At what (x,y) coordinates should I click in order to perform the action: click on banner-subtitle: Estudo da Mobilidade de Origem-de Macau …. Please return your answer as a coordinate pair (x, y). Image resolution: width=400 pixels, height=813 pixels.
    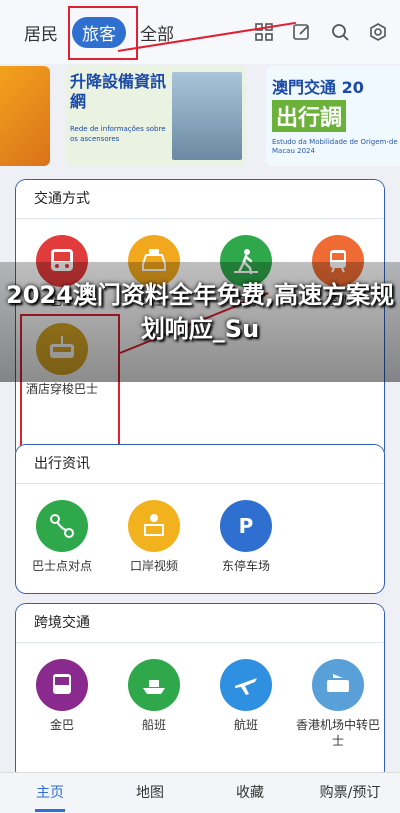
    Looking at the image, I should click on (335, 146).